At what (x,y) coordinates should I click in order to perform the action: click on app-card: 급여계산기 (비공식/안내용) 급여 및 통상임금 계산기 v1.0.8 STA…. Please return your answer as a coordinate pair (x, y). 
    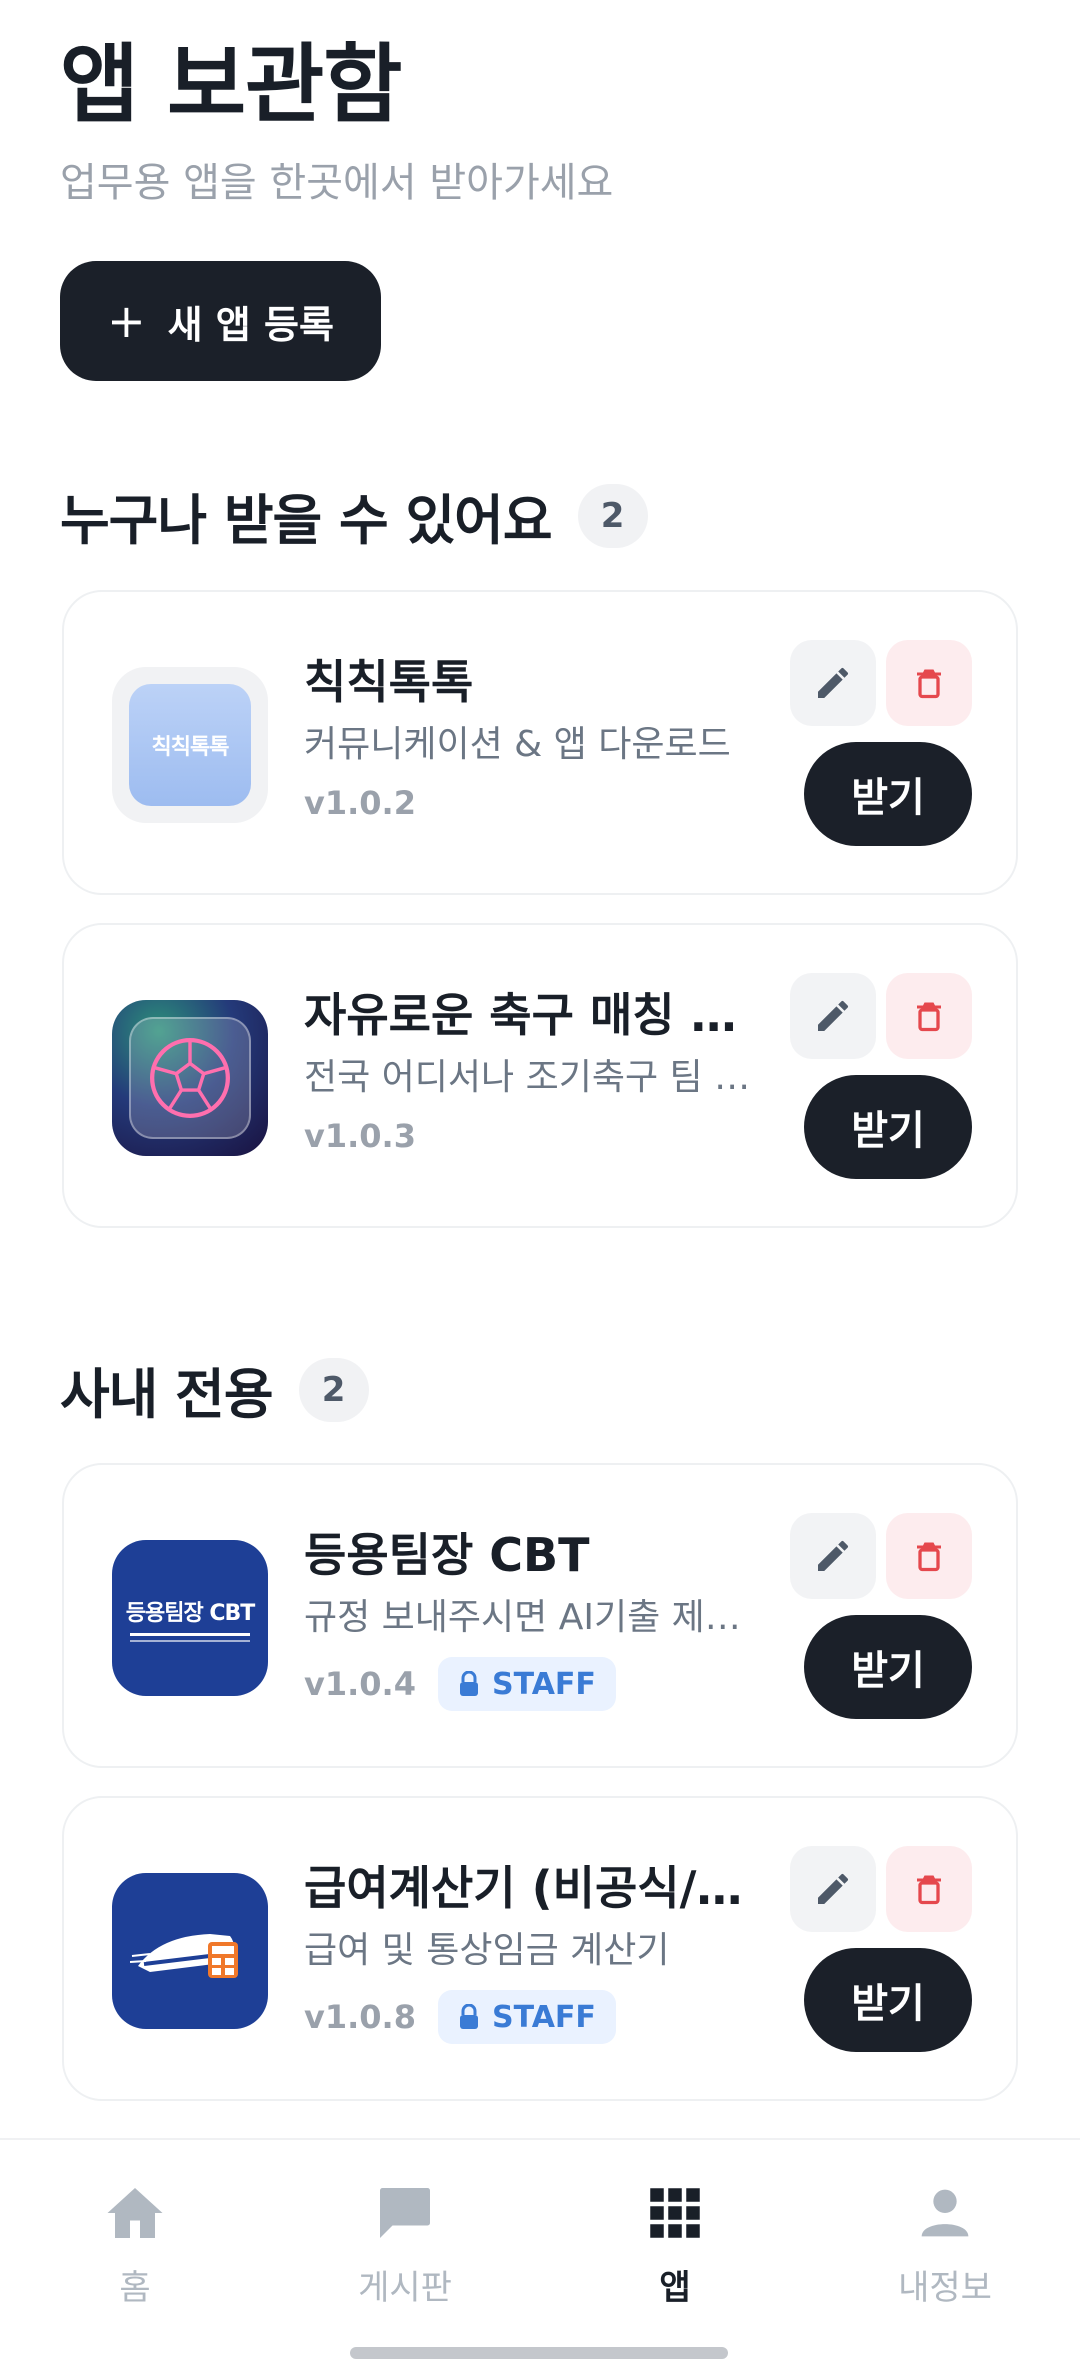
    Looking at the image, I should click on (540, 1948).